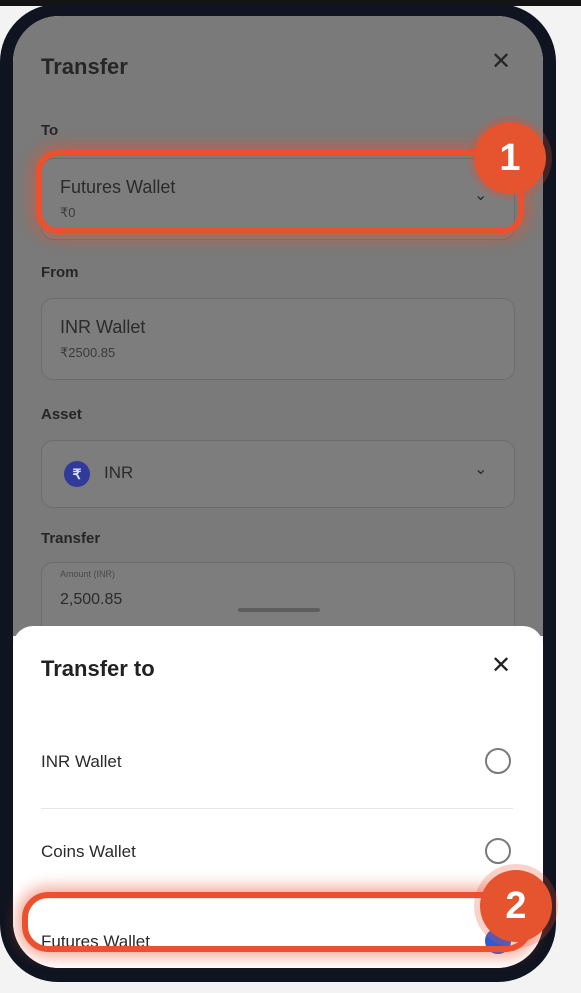  I want to click on from-label: From, so click(60, 272).